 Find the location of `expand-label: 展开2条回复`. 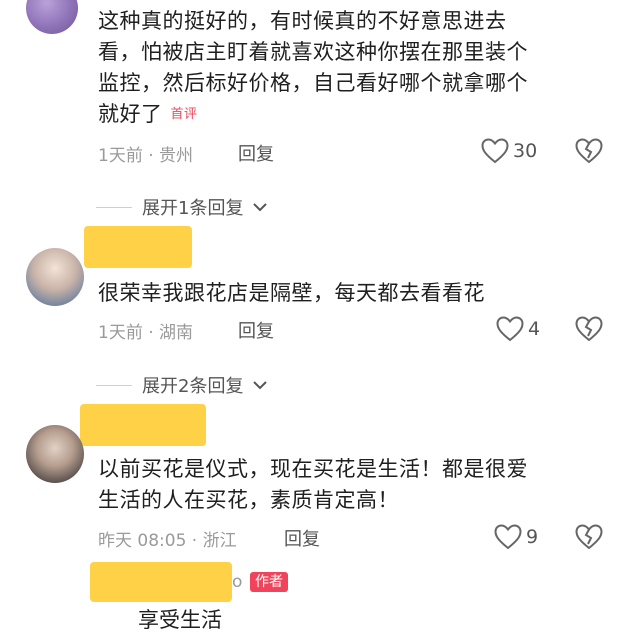

expand-label: 展开2条回复 is located at coordinates (193, 386).